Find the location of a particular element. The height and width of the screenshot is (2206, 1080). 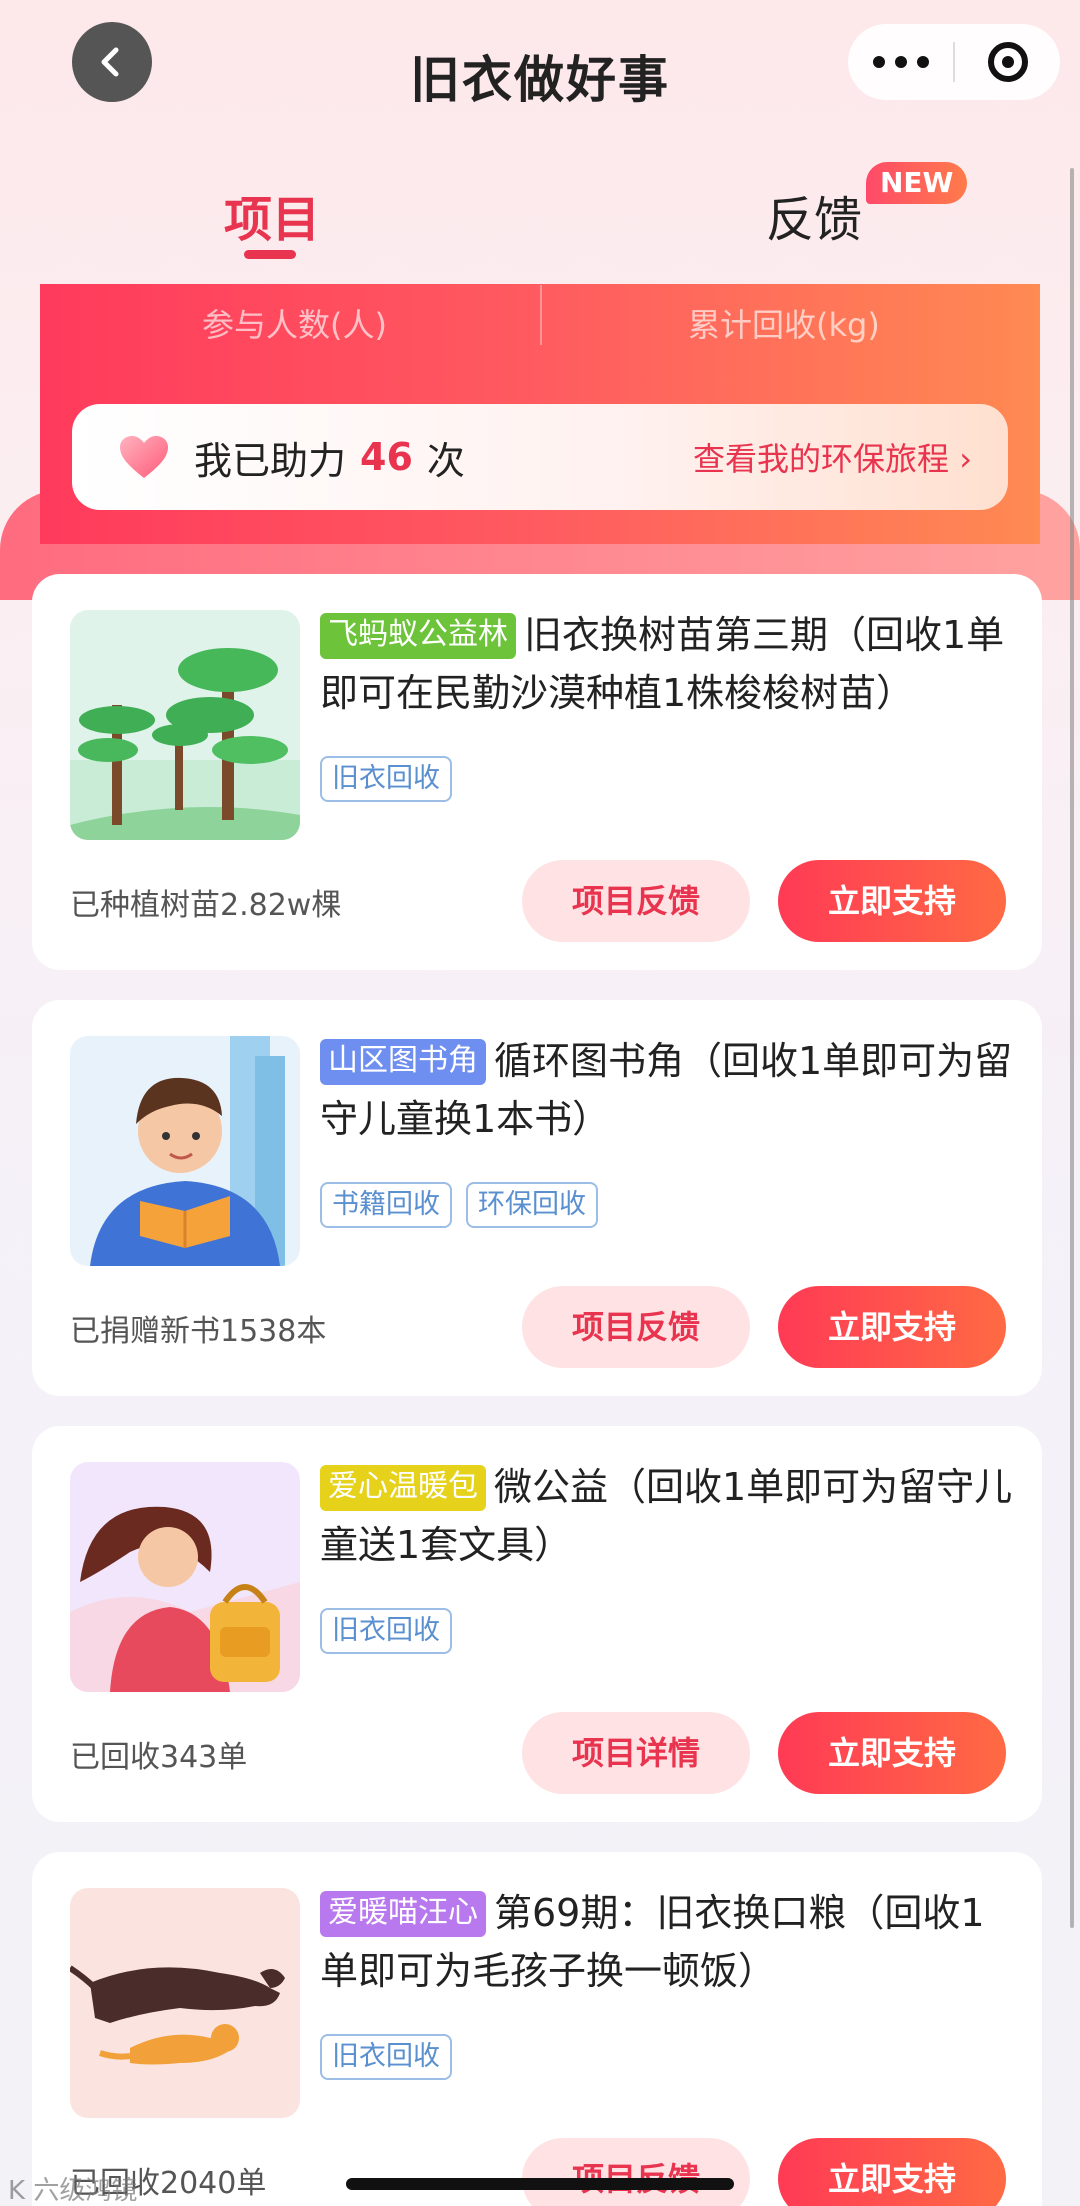

scrollbar is located at coordinates (1072, 1048).